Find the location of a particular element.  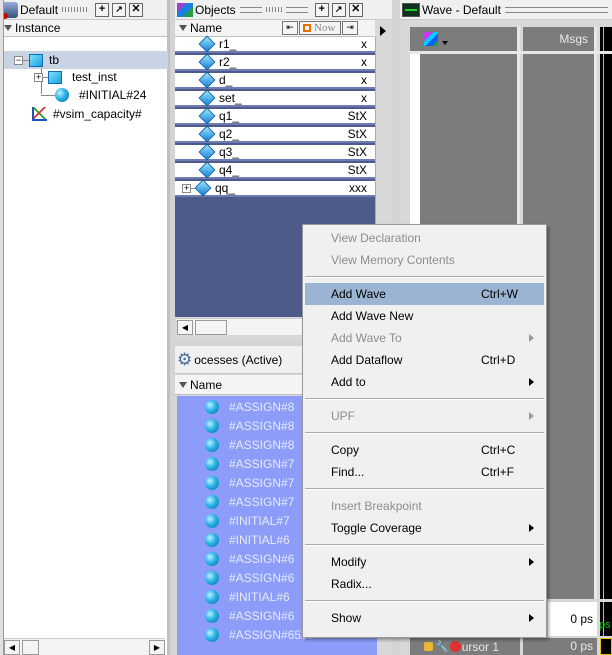

menu-item-label: Add Wave New is located at coordinates (372, 316).